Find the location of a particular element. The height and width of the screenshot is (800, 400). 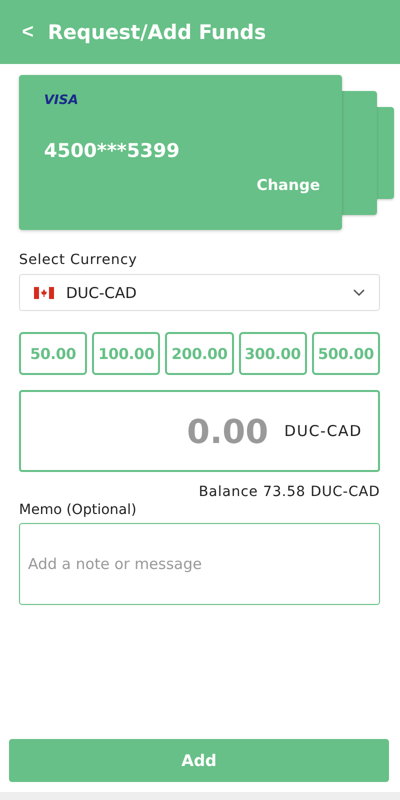

add-button: Add is located at coordinates (199, 760).